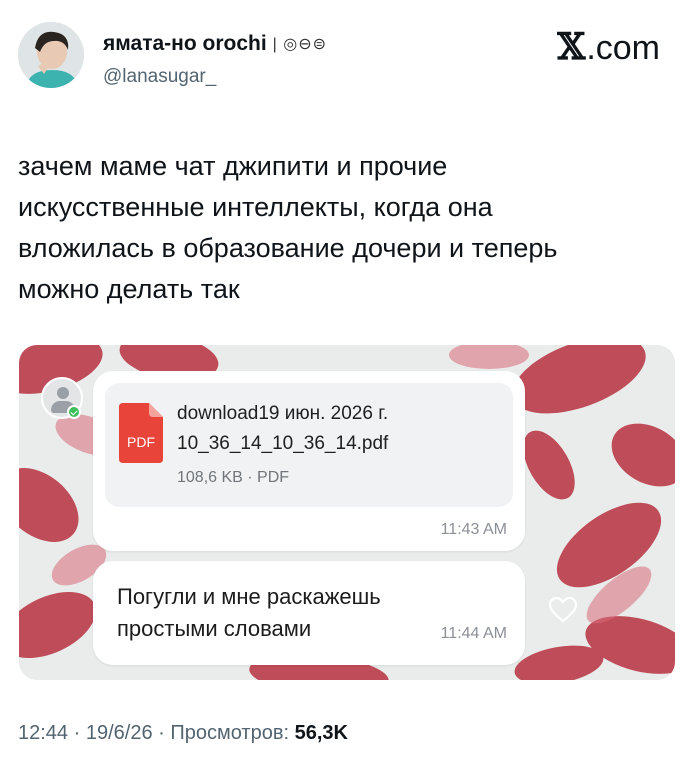 The height and width of the screenshot is (768, 692). What do you see at coordinates (74, 412) in the screenshot?
I see `online-check-icon` at bounding box center [74, 412].